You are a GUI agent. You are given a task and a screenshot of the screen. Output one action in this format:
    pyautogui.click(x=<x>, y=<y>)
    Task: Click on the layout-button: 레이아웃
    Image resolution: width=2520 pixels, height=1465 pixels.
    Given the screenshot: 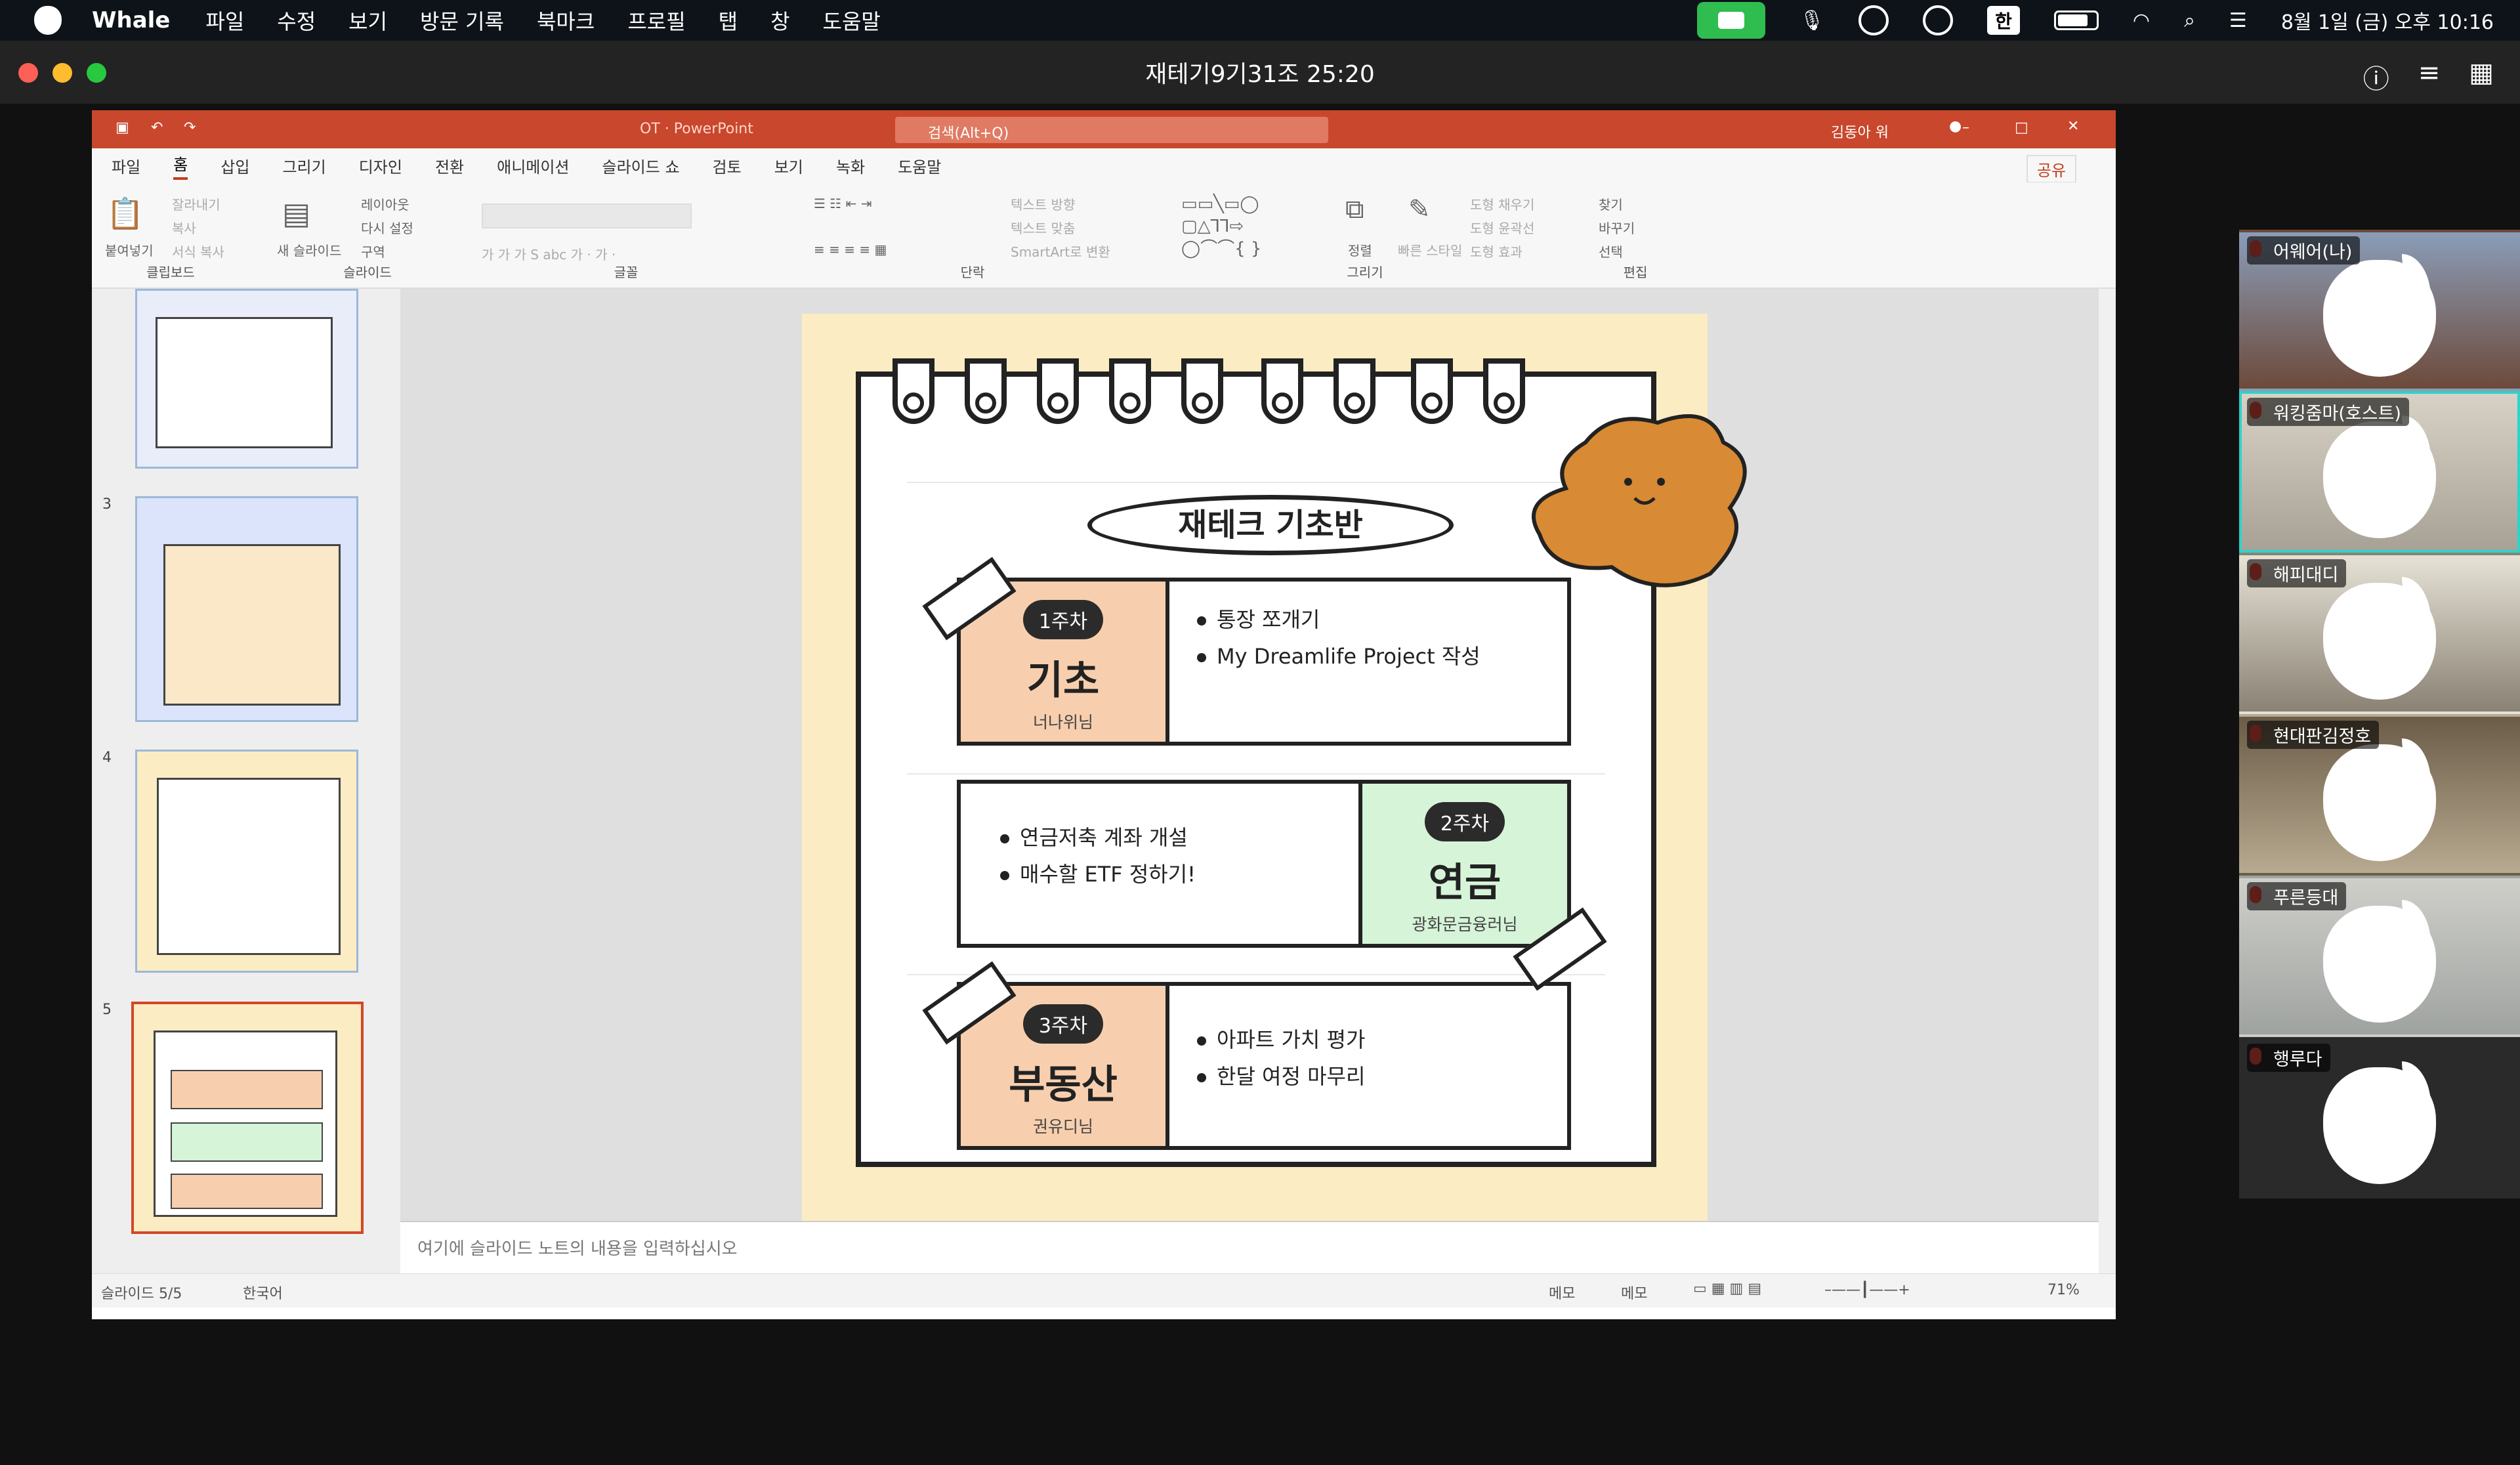 What is the action you would take?
    pyautogui.click(x=385, y=203)
    